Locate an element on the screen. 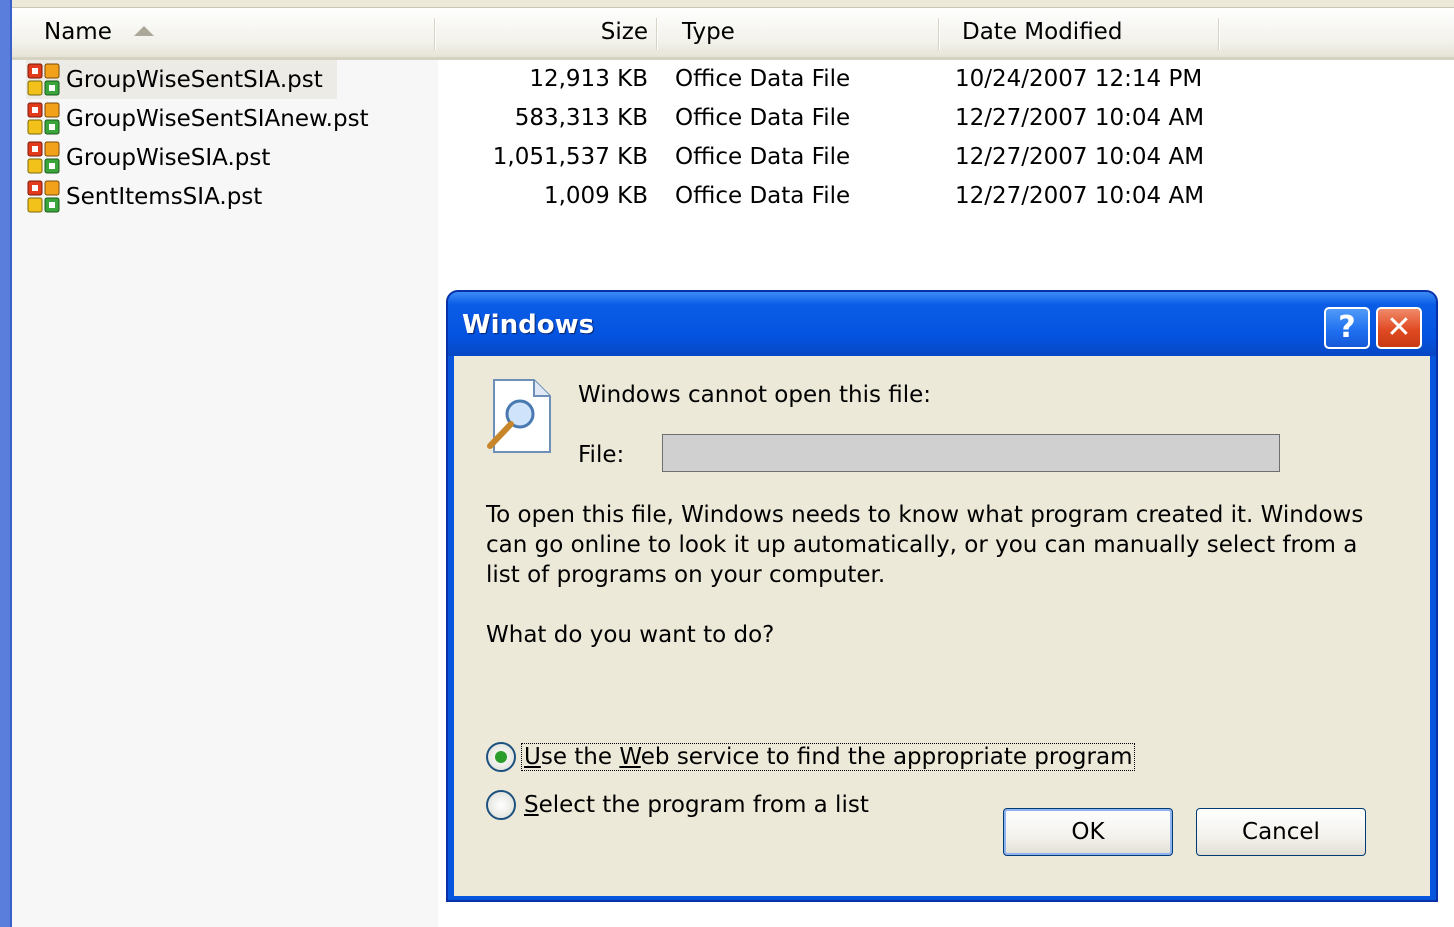  option-select-from-list-label: Select the program from a list is located at coordinates (696, 805).